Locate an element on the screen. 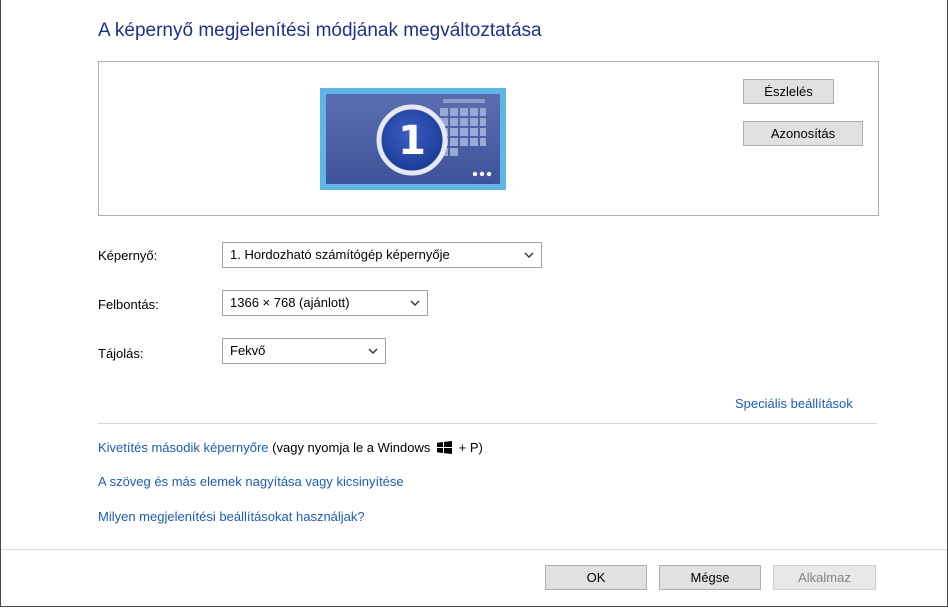  advanced-settings-link: Speciális beállítások is located at coordinates (794, 403).